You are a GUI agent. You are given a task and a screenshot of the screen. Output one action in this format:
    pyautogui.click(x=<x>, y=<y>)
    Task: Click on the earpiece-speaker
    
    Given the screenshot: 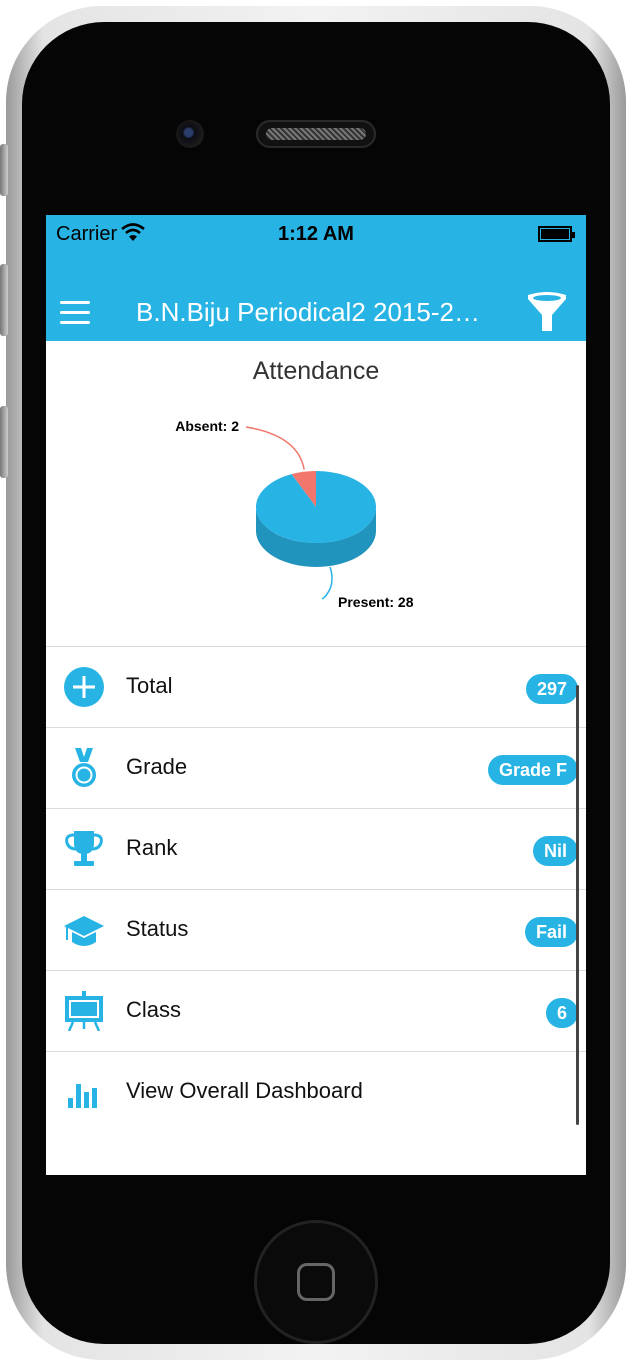 What is the action you would take?
    pyautogui.click(x=316, y=134)
    